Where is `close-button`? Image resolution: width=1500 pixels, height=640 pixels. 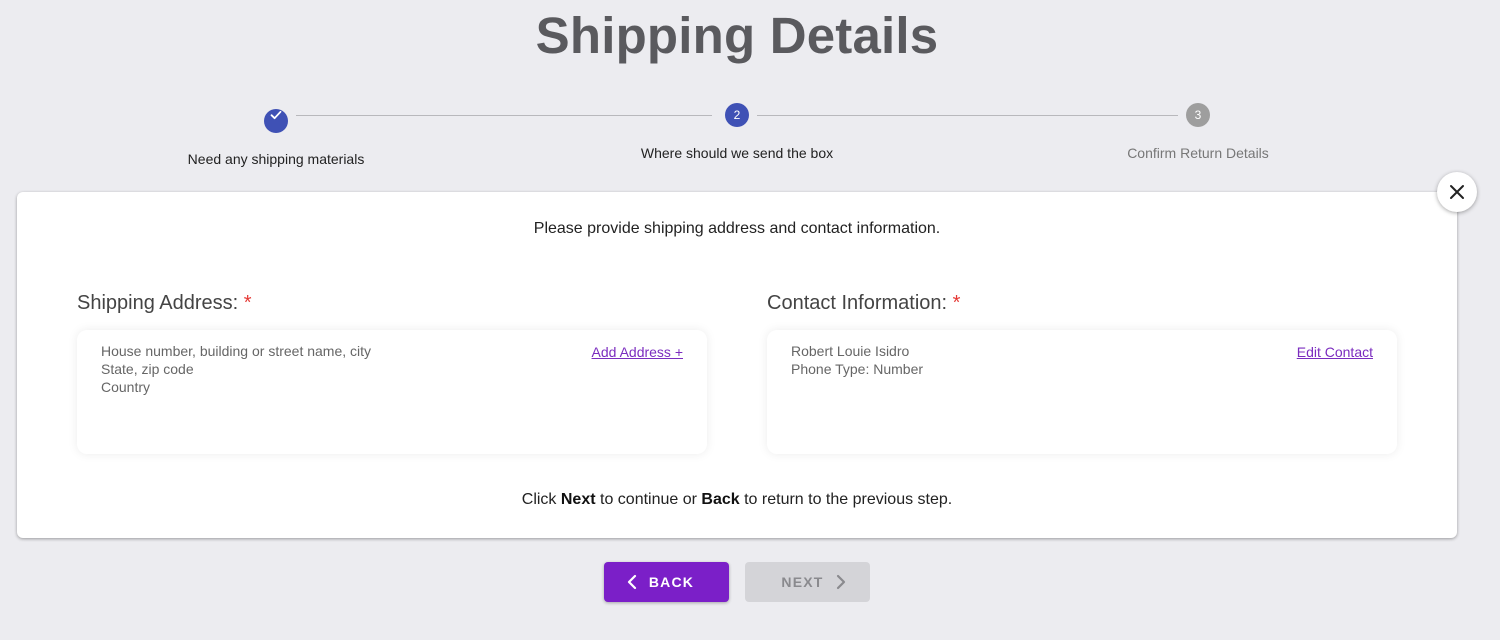 close-button is located at coordinates (1457, 192).